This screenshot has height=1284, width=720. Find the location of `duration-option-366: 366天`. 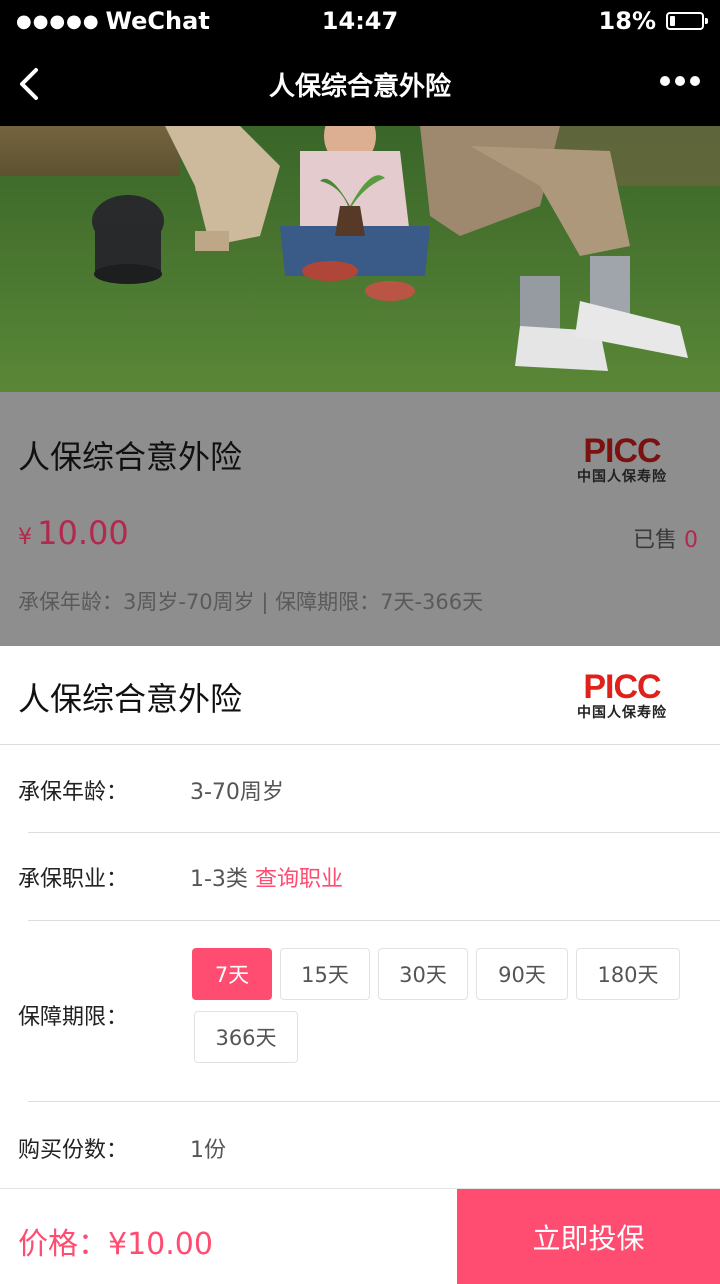

duration-option-366: 366天 is located at coordinates (246, 1037).